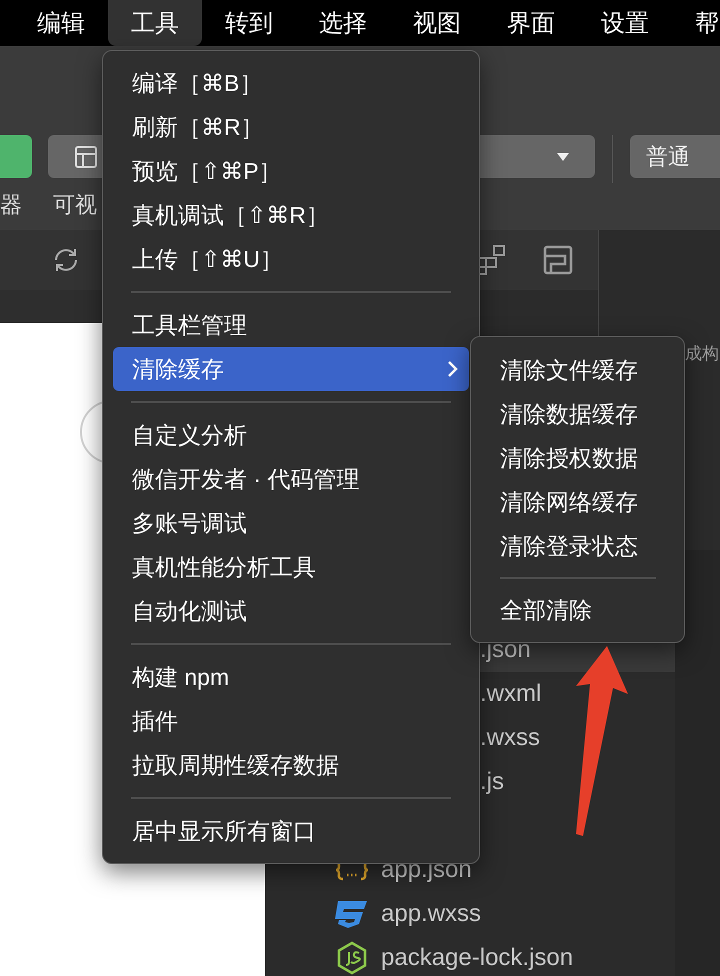 The image size is (720, 976). What do you see at coordinates (291, 83) in the screenshot?
I see `menu-item: 编译［⌘B］` at bounding box center [291, 83].